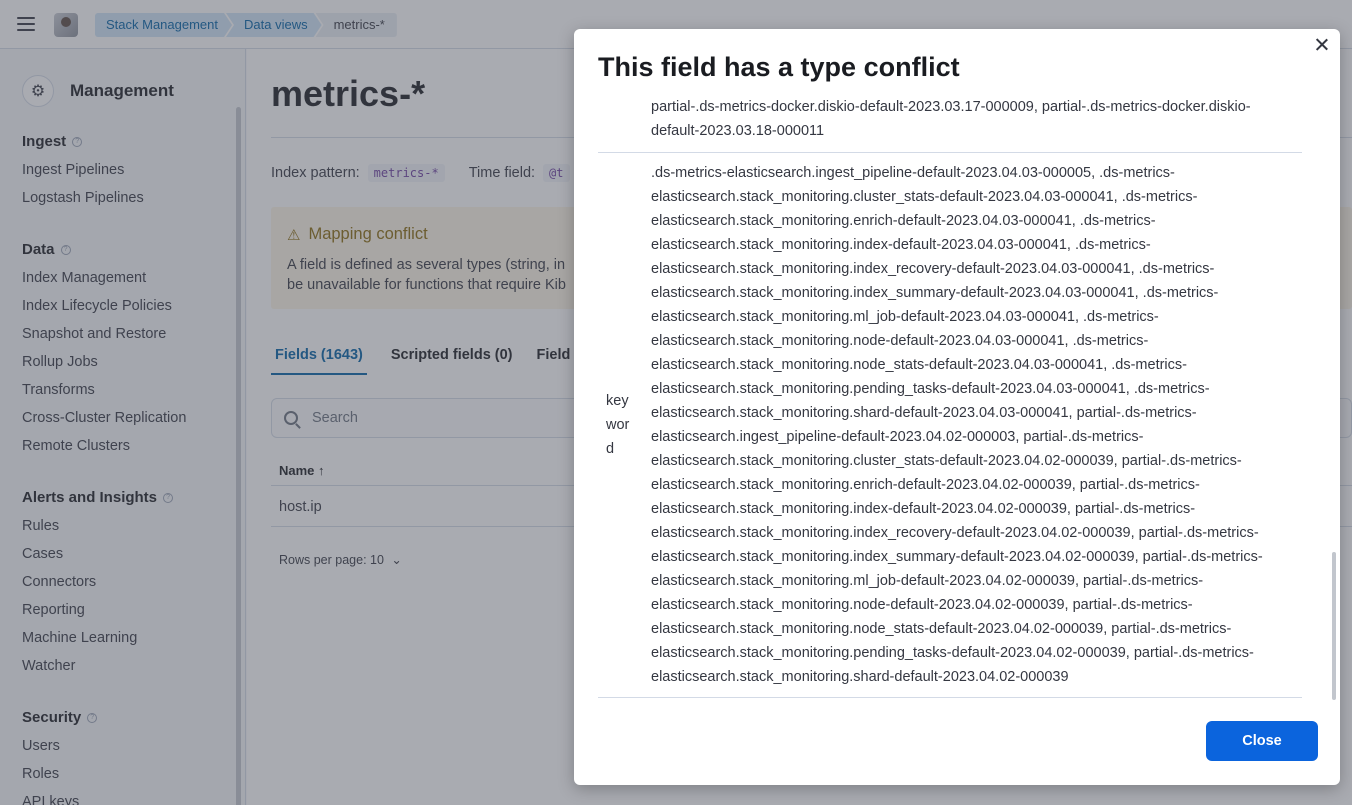  I want to click on modal-scrollbar, so click(1334, 626).